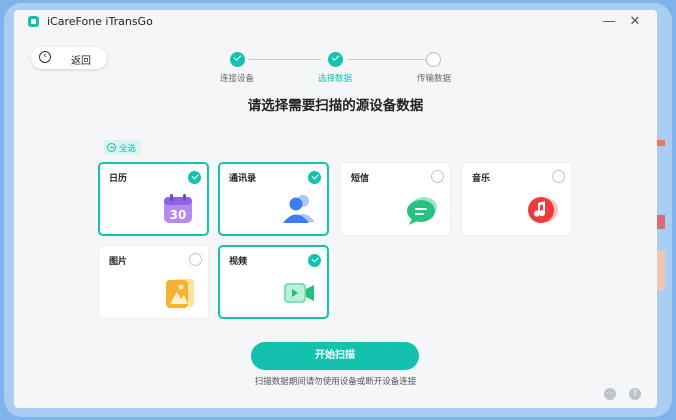  I want to click on category-card-video: 视频, so click(273, 282).